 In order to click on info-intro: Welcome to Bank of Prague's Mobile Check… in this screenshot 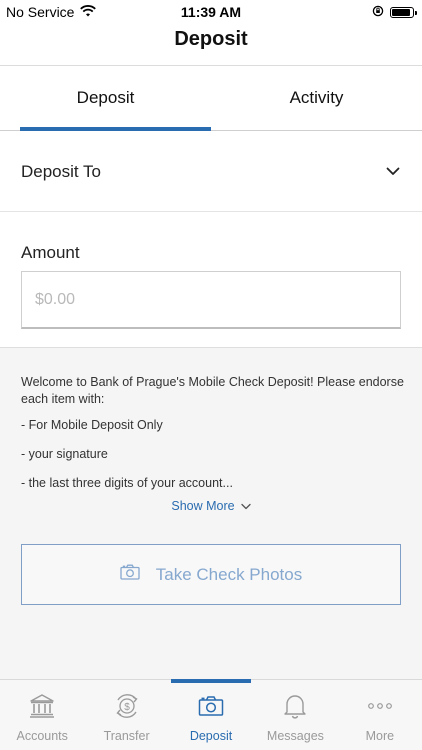, I will do `click(212, 390)`.